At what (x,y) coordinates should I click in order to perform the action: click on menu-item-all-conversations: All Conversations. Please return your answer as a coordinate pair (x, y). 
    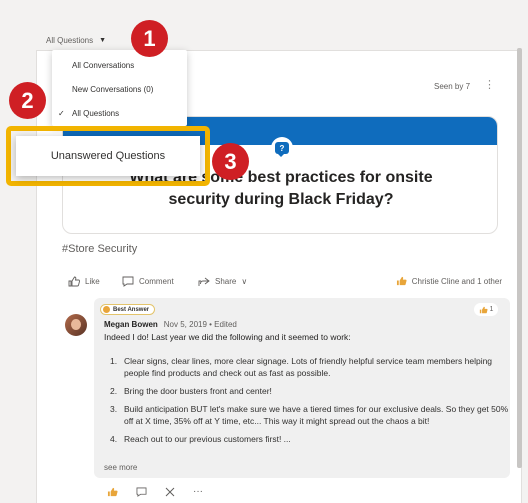
    Looking at the image, I should click on (103, 65).